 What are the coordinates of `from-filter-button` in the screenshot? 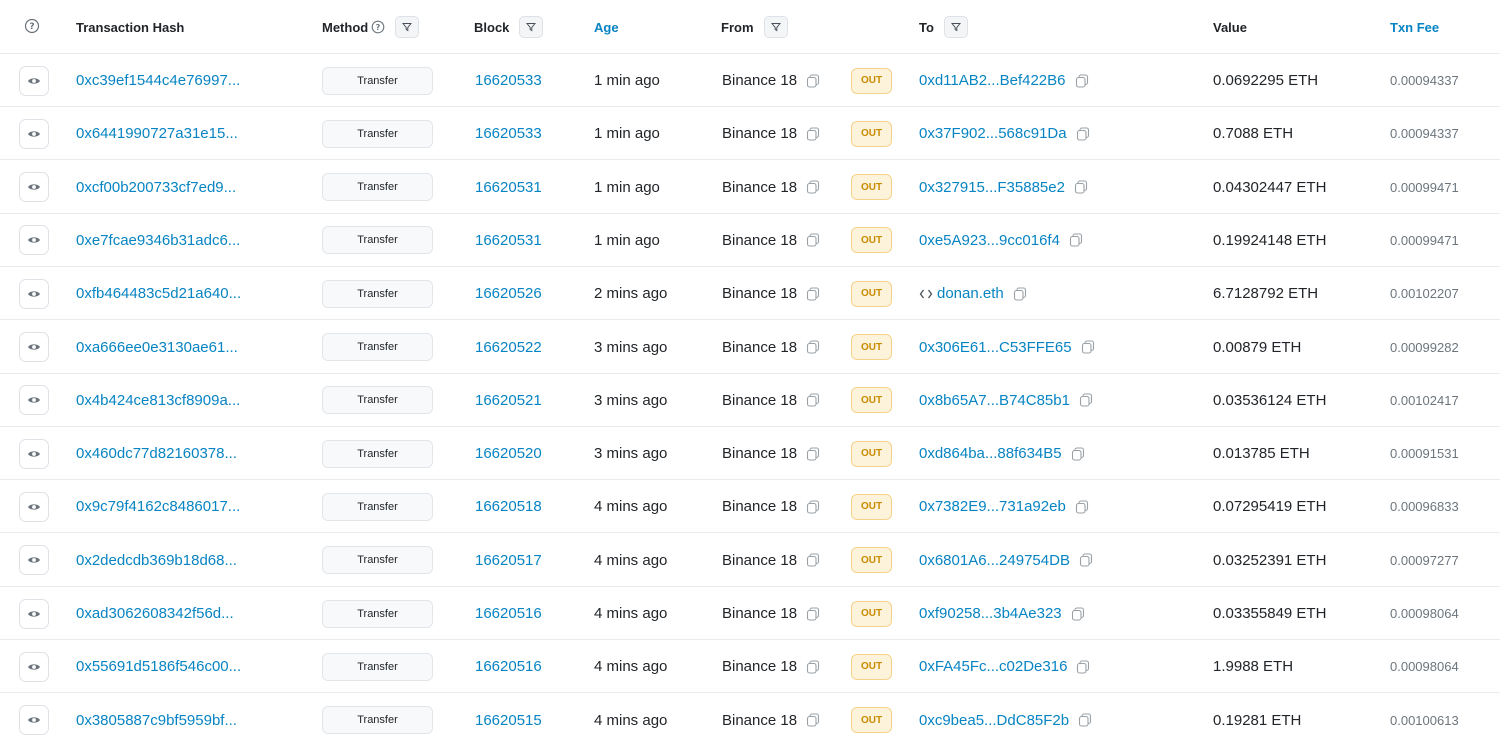 It's located at (775, 27).